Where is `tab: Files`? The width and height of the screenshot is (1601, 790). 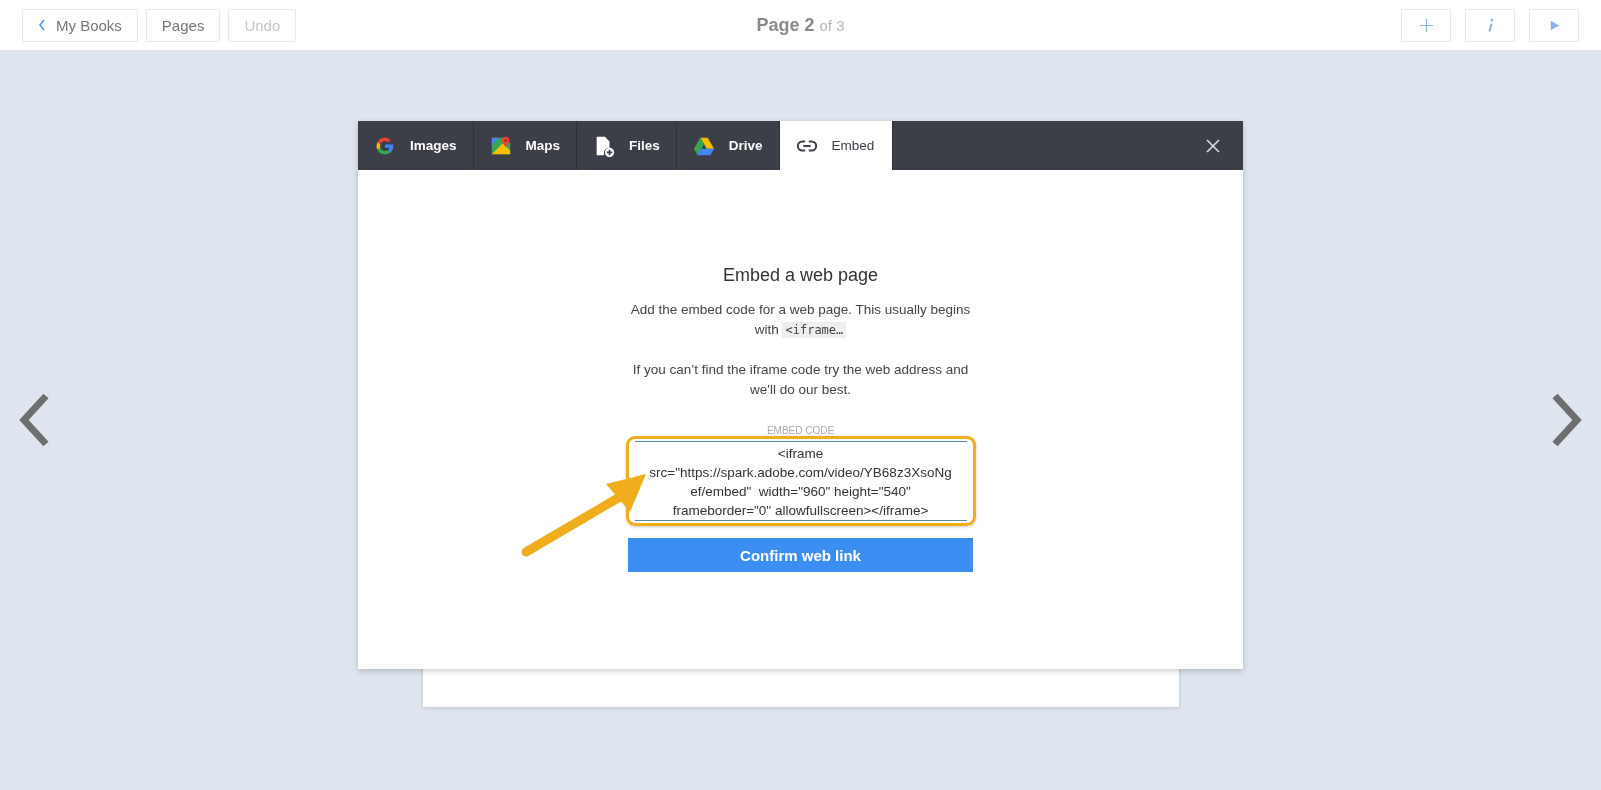
tab: Files is located at coordinates (627, 145).